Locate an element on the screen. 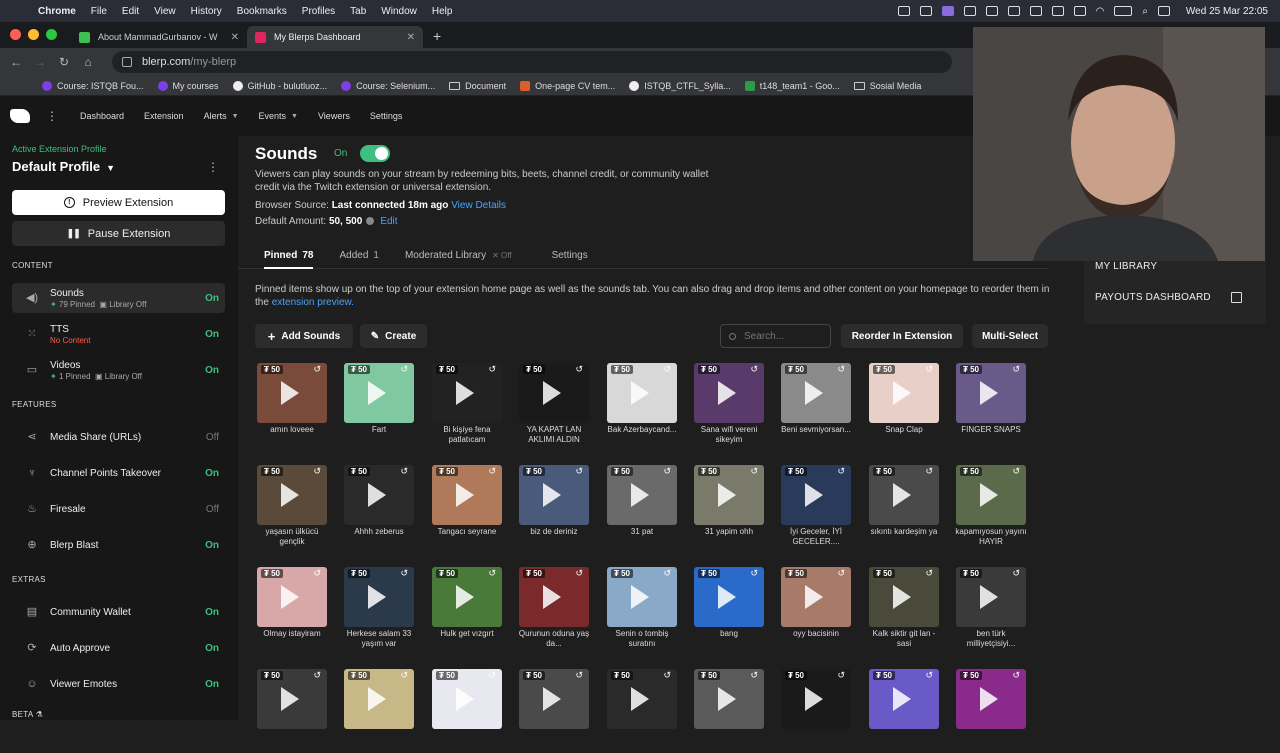  profile-menu-icon: ⋮ is located at coordinates (213, 167).